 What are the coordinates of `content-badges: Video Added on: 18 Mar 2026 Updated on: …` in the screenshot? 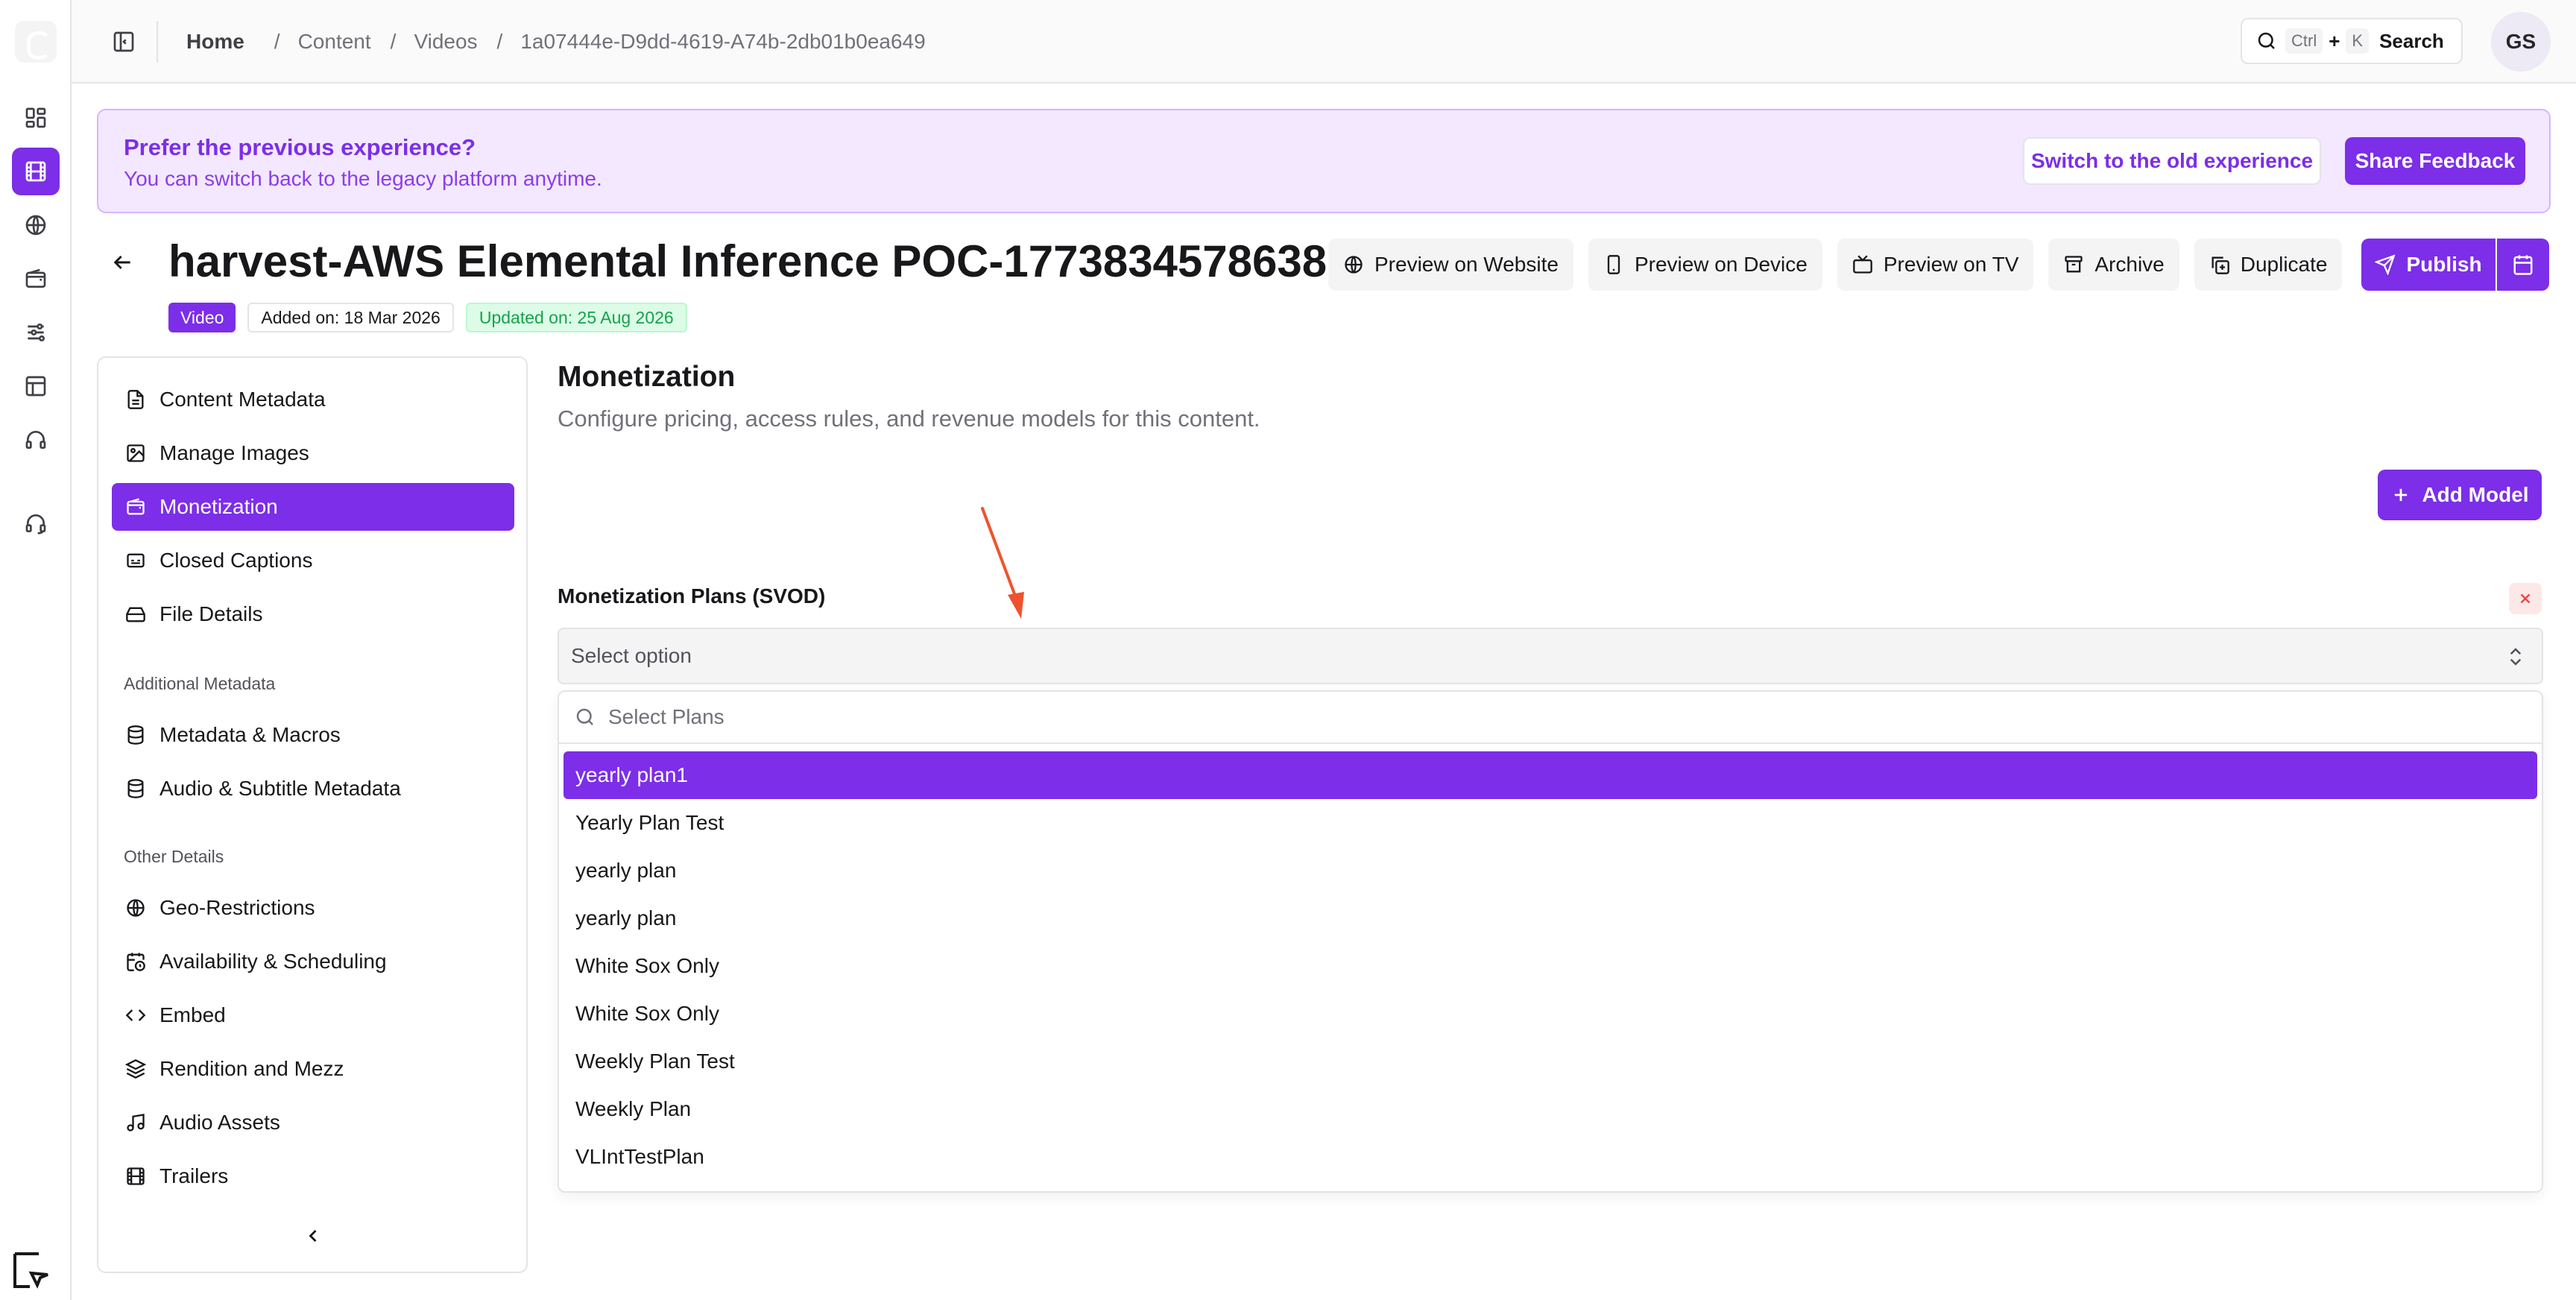 It's located at (428, 317).